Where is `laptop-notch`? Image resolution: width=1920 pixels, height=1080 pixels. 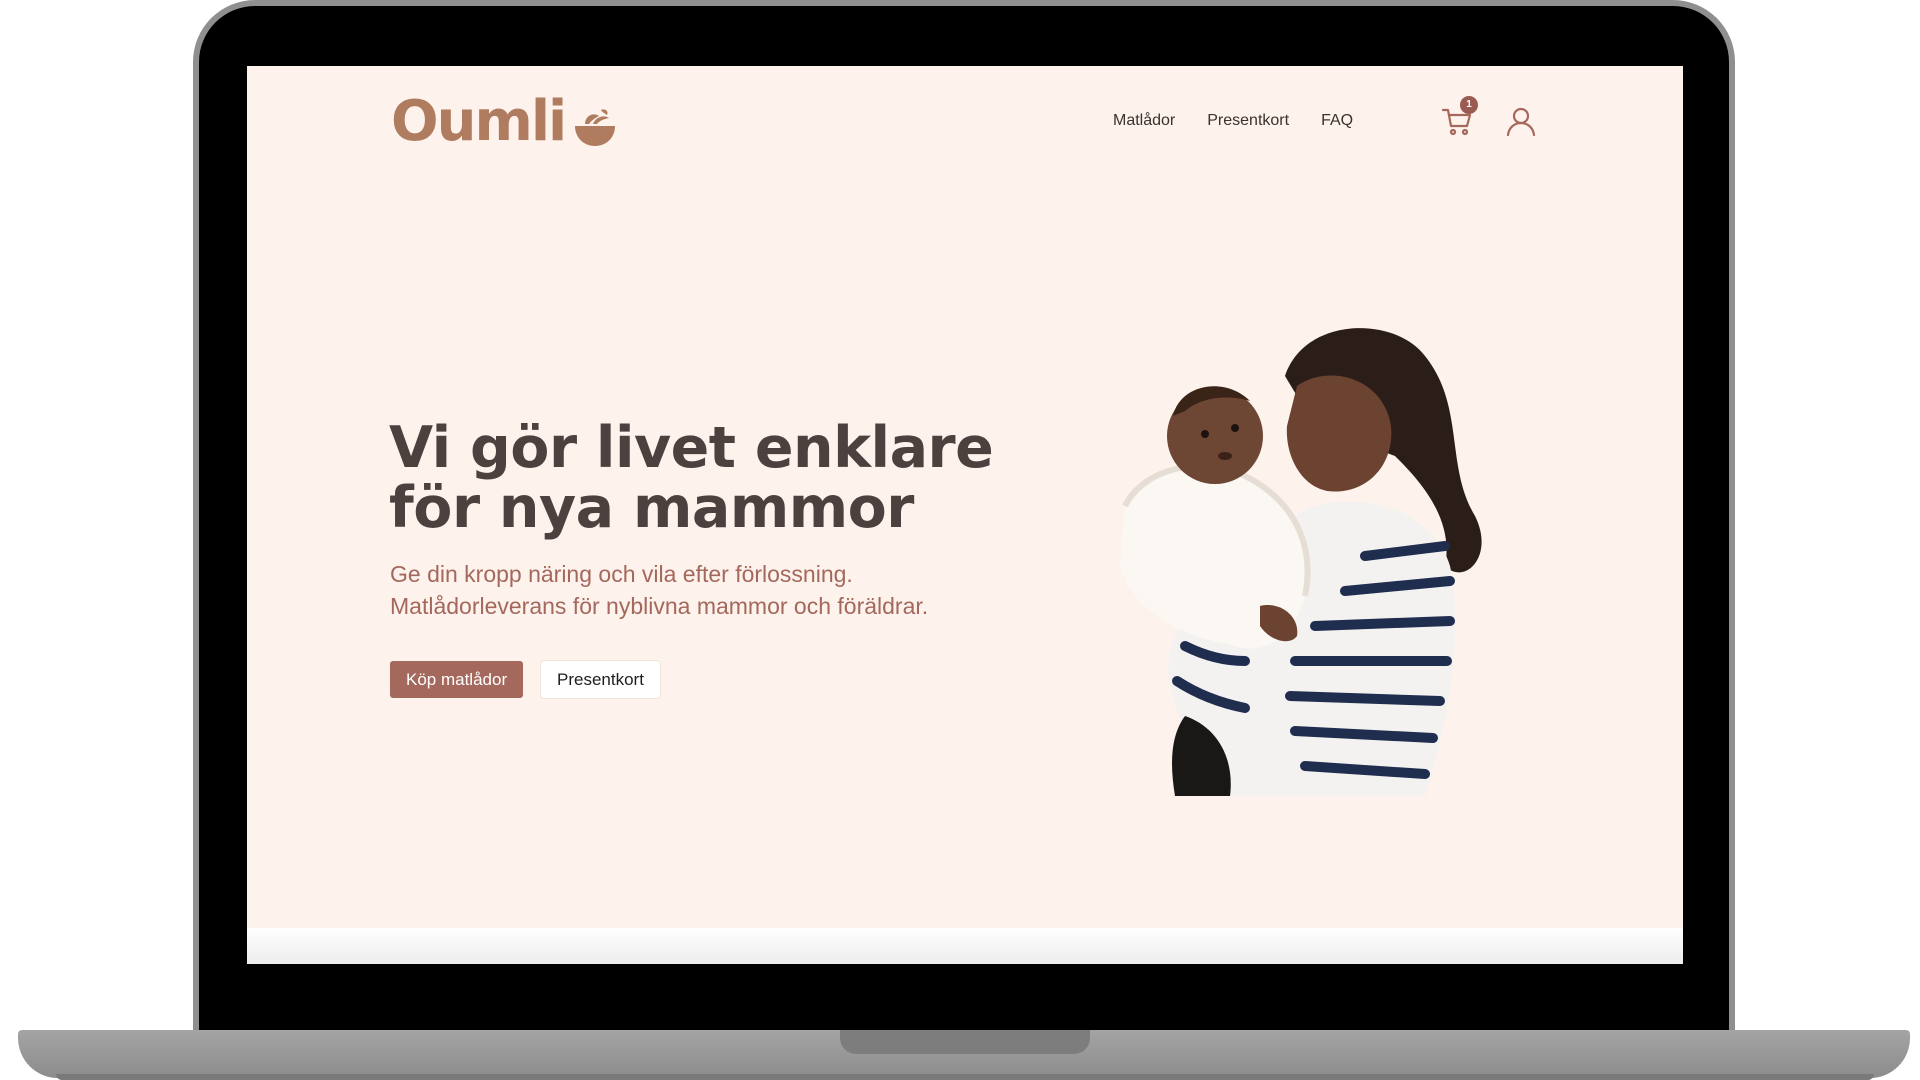 laptop-notch is located at coordinates (965, 1042).